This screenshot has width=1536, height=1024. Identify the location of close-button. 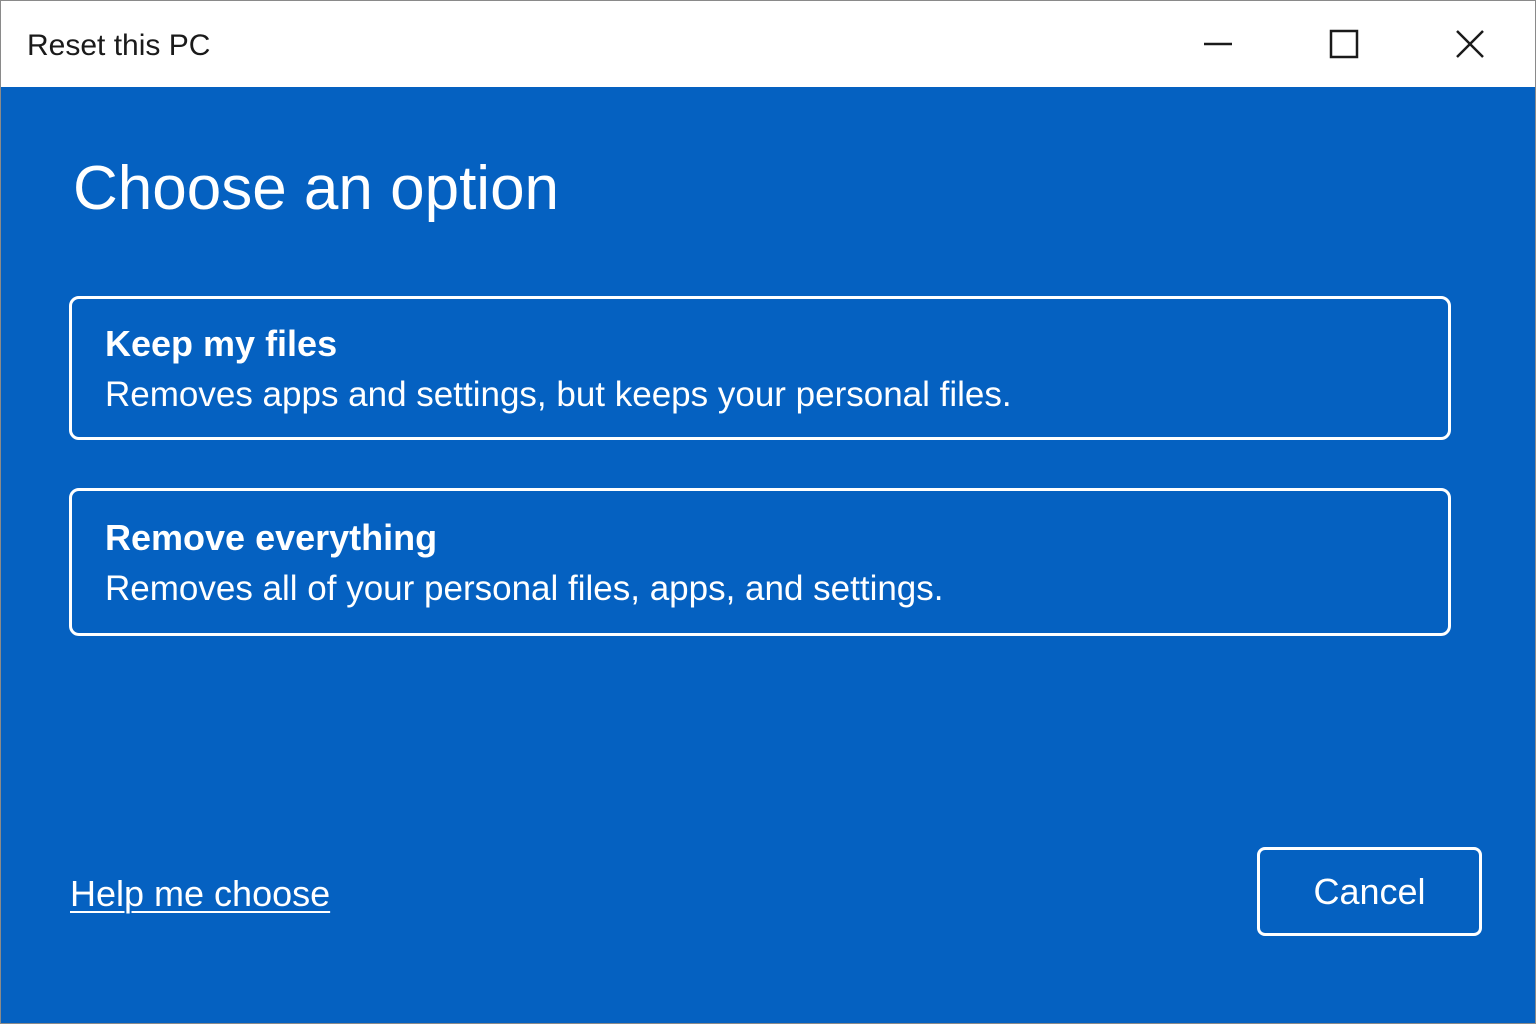
(1470, 44).